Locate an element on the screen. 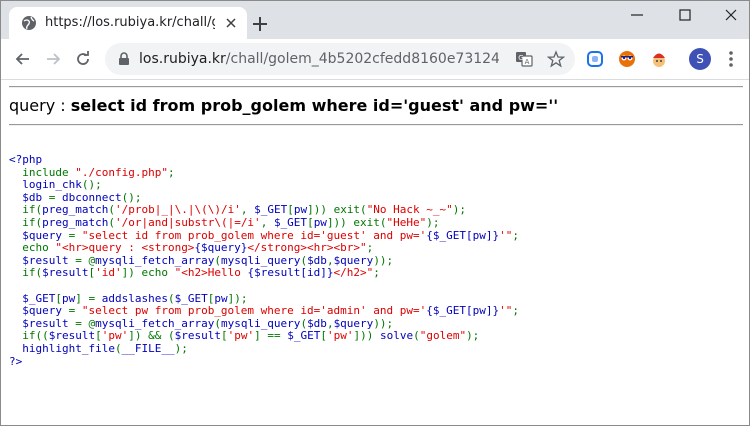  code-line: ?> is located at coordinates (15, 361).